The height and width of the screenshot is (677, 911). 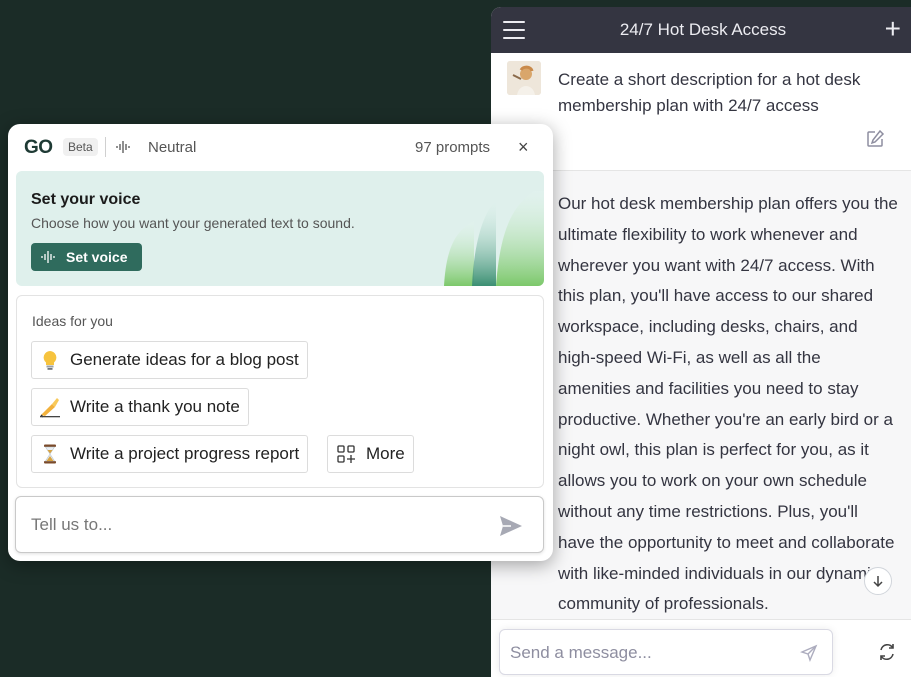 I want to click on message-box, so click(x=666, y=652).